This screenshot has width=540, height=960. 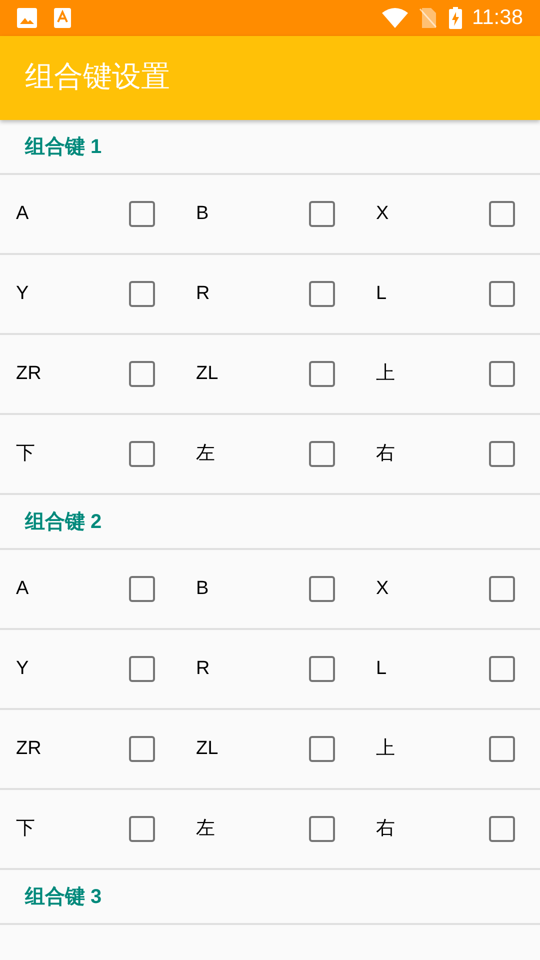 I want to click on no-sim-icon, so click(x=428, y=18).